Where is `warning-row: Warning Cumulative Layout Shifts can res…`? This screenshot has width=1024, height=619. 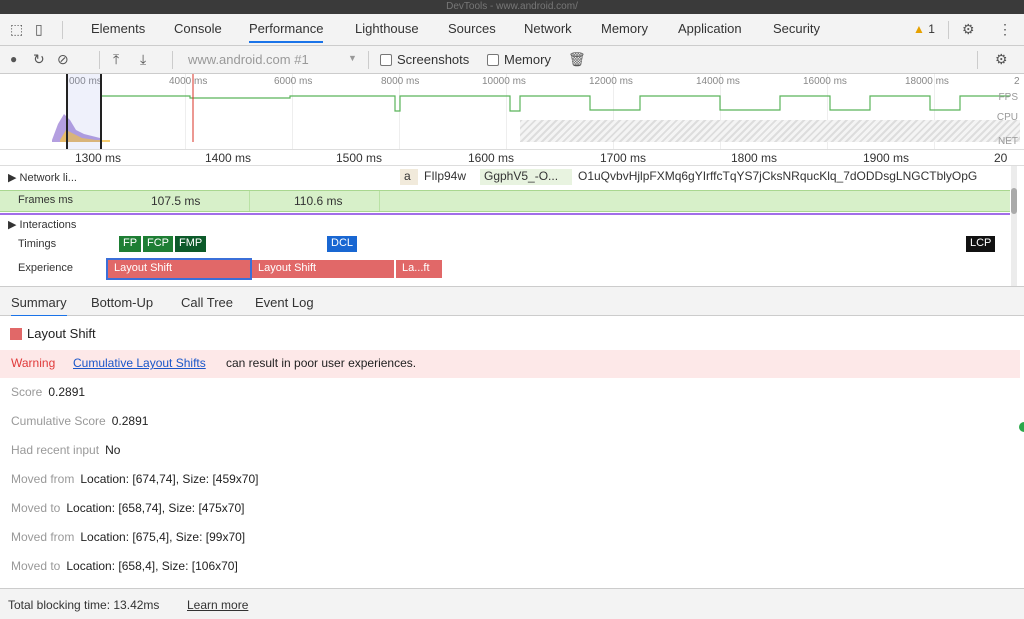 warning-row: Warning Cumulative Layout Shifts can res… is located at coordinates (510, 364).